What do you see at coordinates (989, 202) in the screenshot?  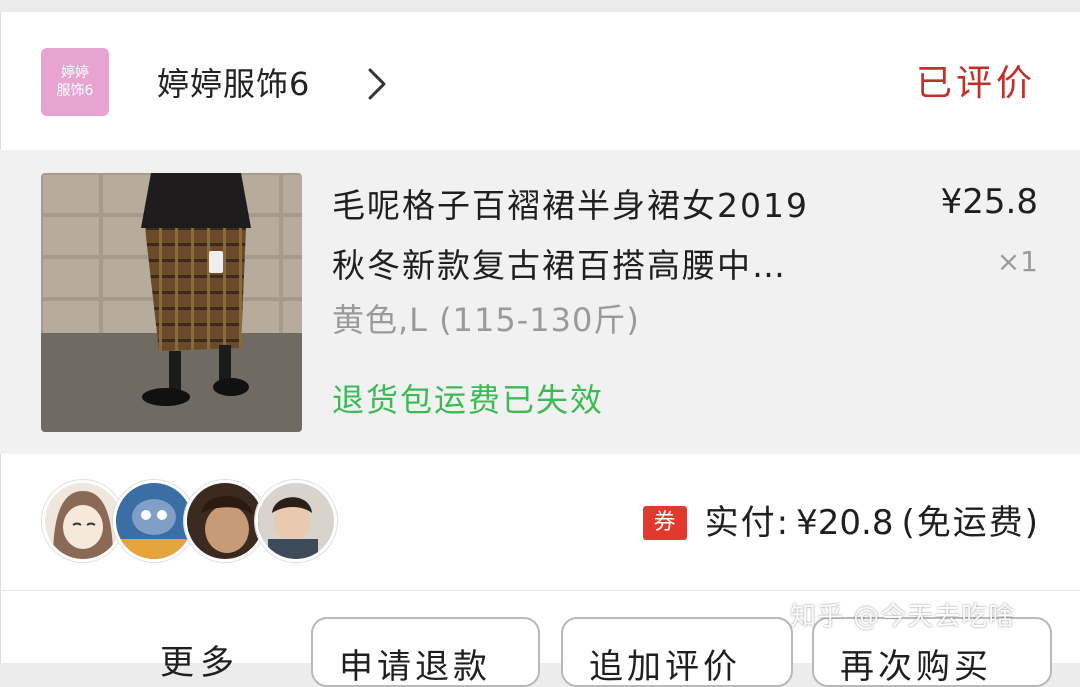 I see `product-price: ¥25.8` at bounding box center [989, 202].